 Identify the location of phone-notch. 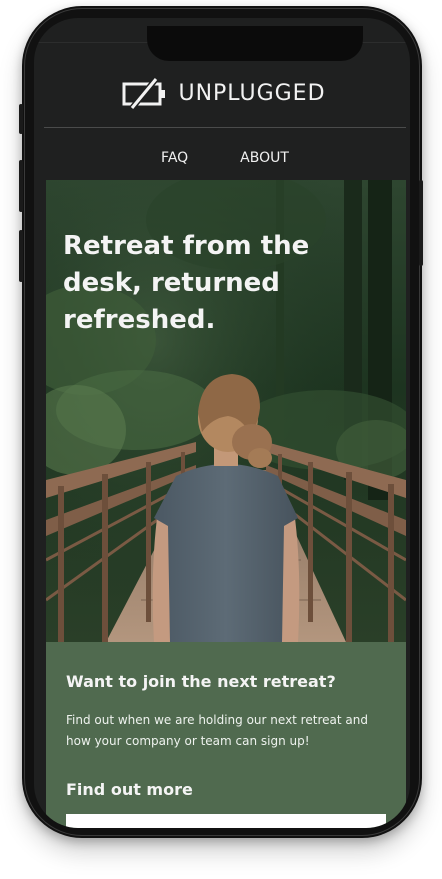
(255, 43).